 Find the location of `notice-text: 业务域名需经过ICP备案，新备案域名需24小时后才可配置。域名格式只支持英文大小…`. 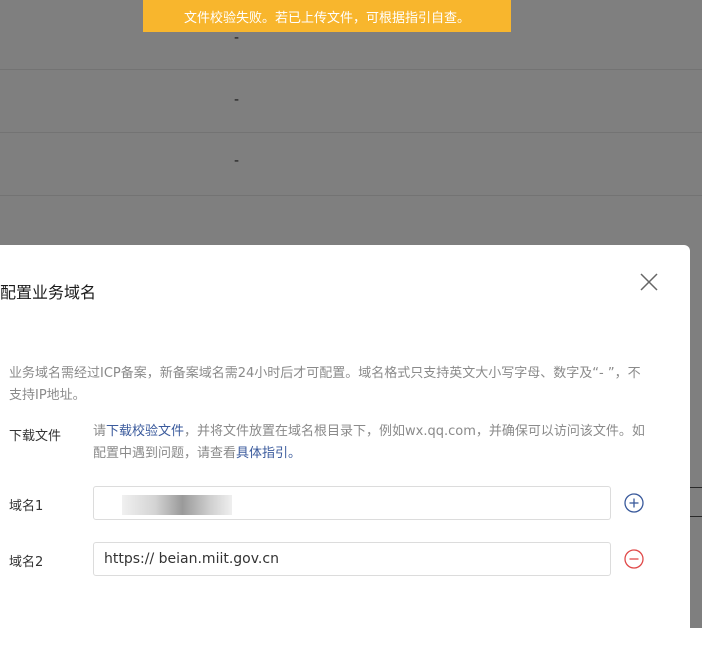

notice-text: 业务域名需经过ICP备案，新备案域名需24小时后才可配置。域名格式只支持英文大小… is located at coordinates (325, 384).